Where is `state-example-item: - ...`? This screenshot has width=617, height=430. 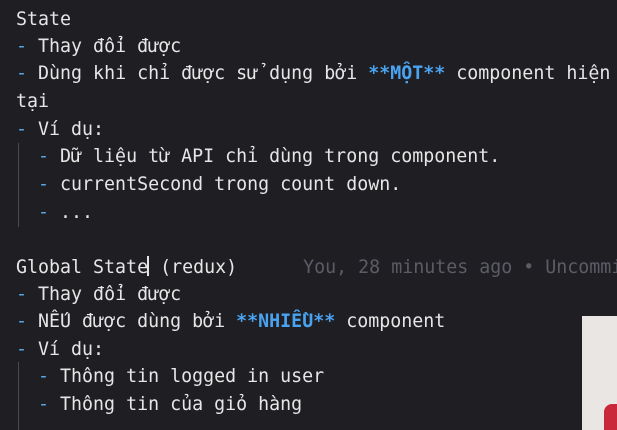 state-example-item: - ... is located at coordinates (66, 212).